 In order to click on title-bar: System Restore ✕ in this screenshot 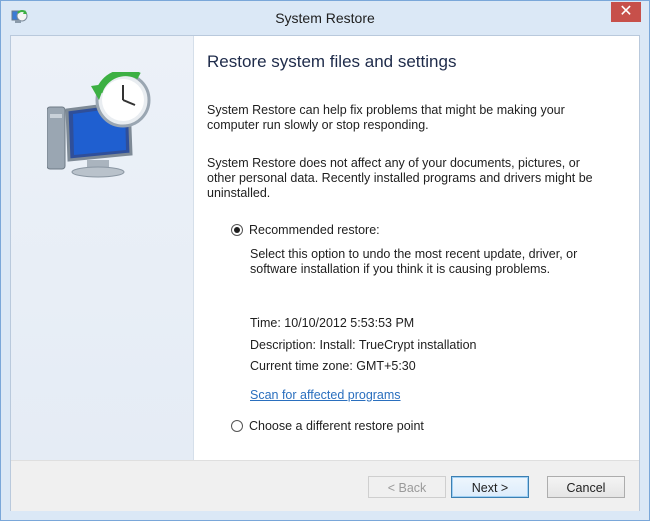, I will do `click(325, 18)`.